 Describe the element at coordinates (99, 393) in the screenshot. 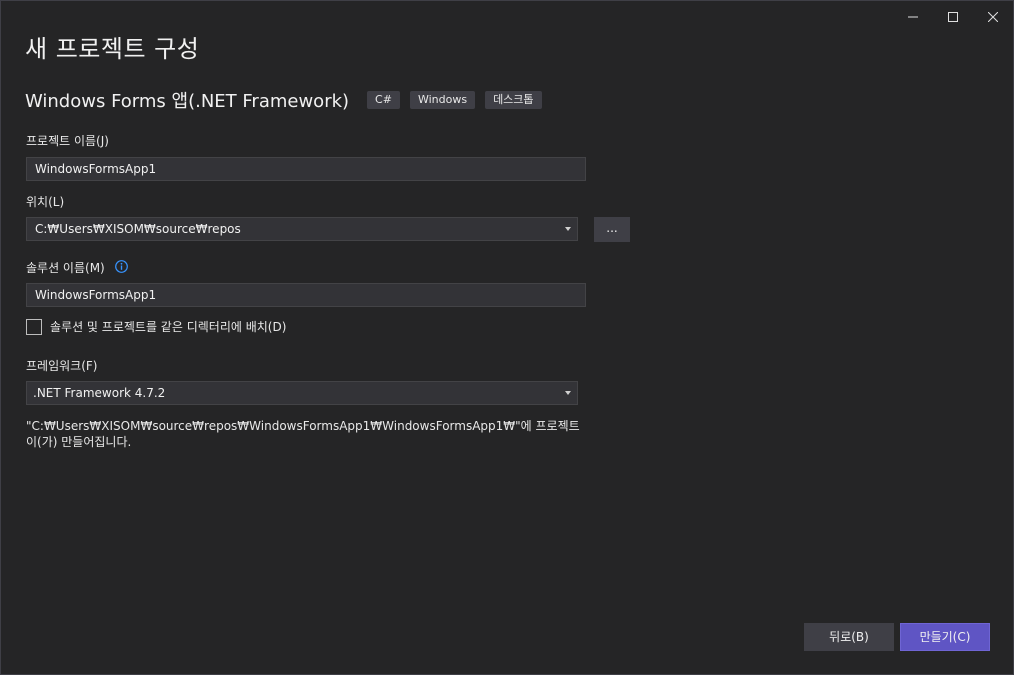

I see `framework-value: .NET Framework 4.7.2` at that location.